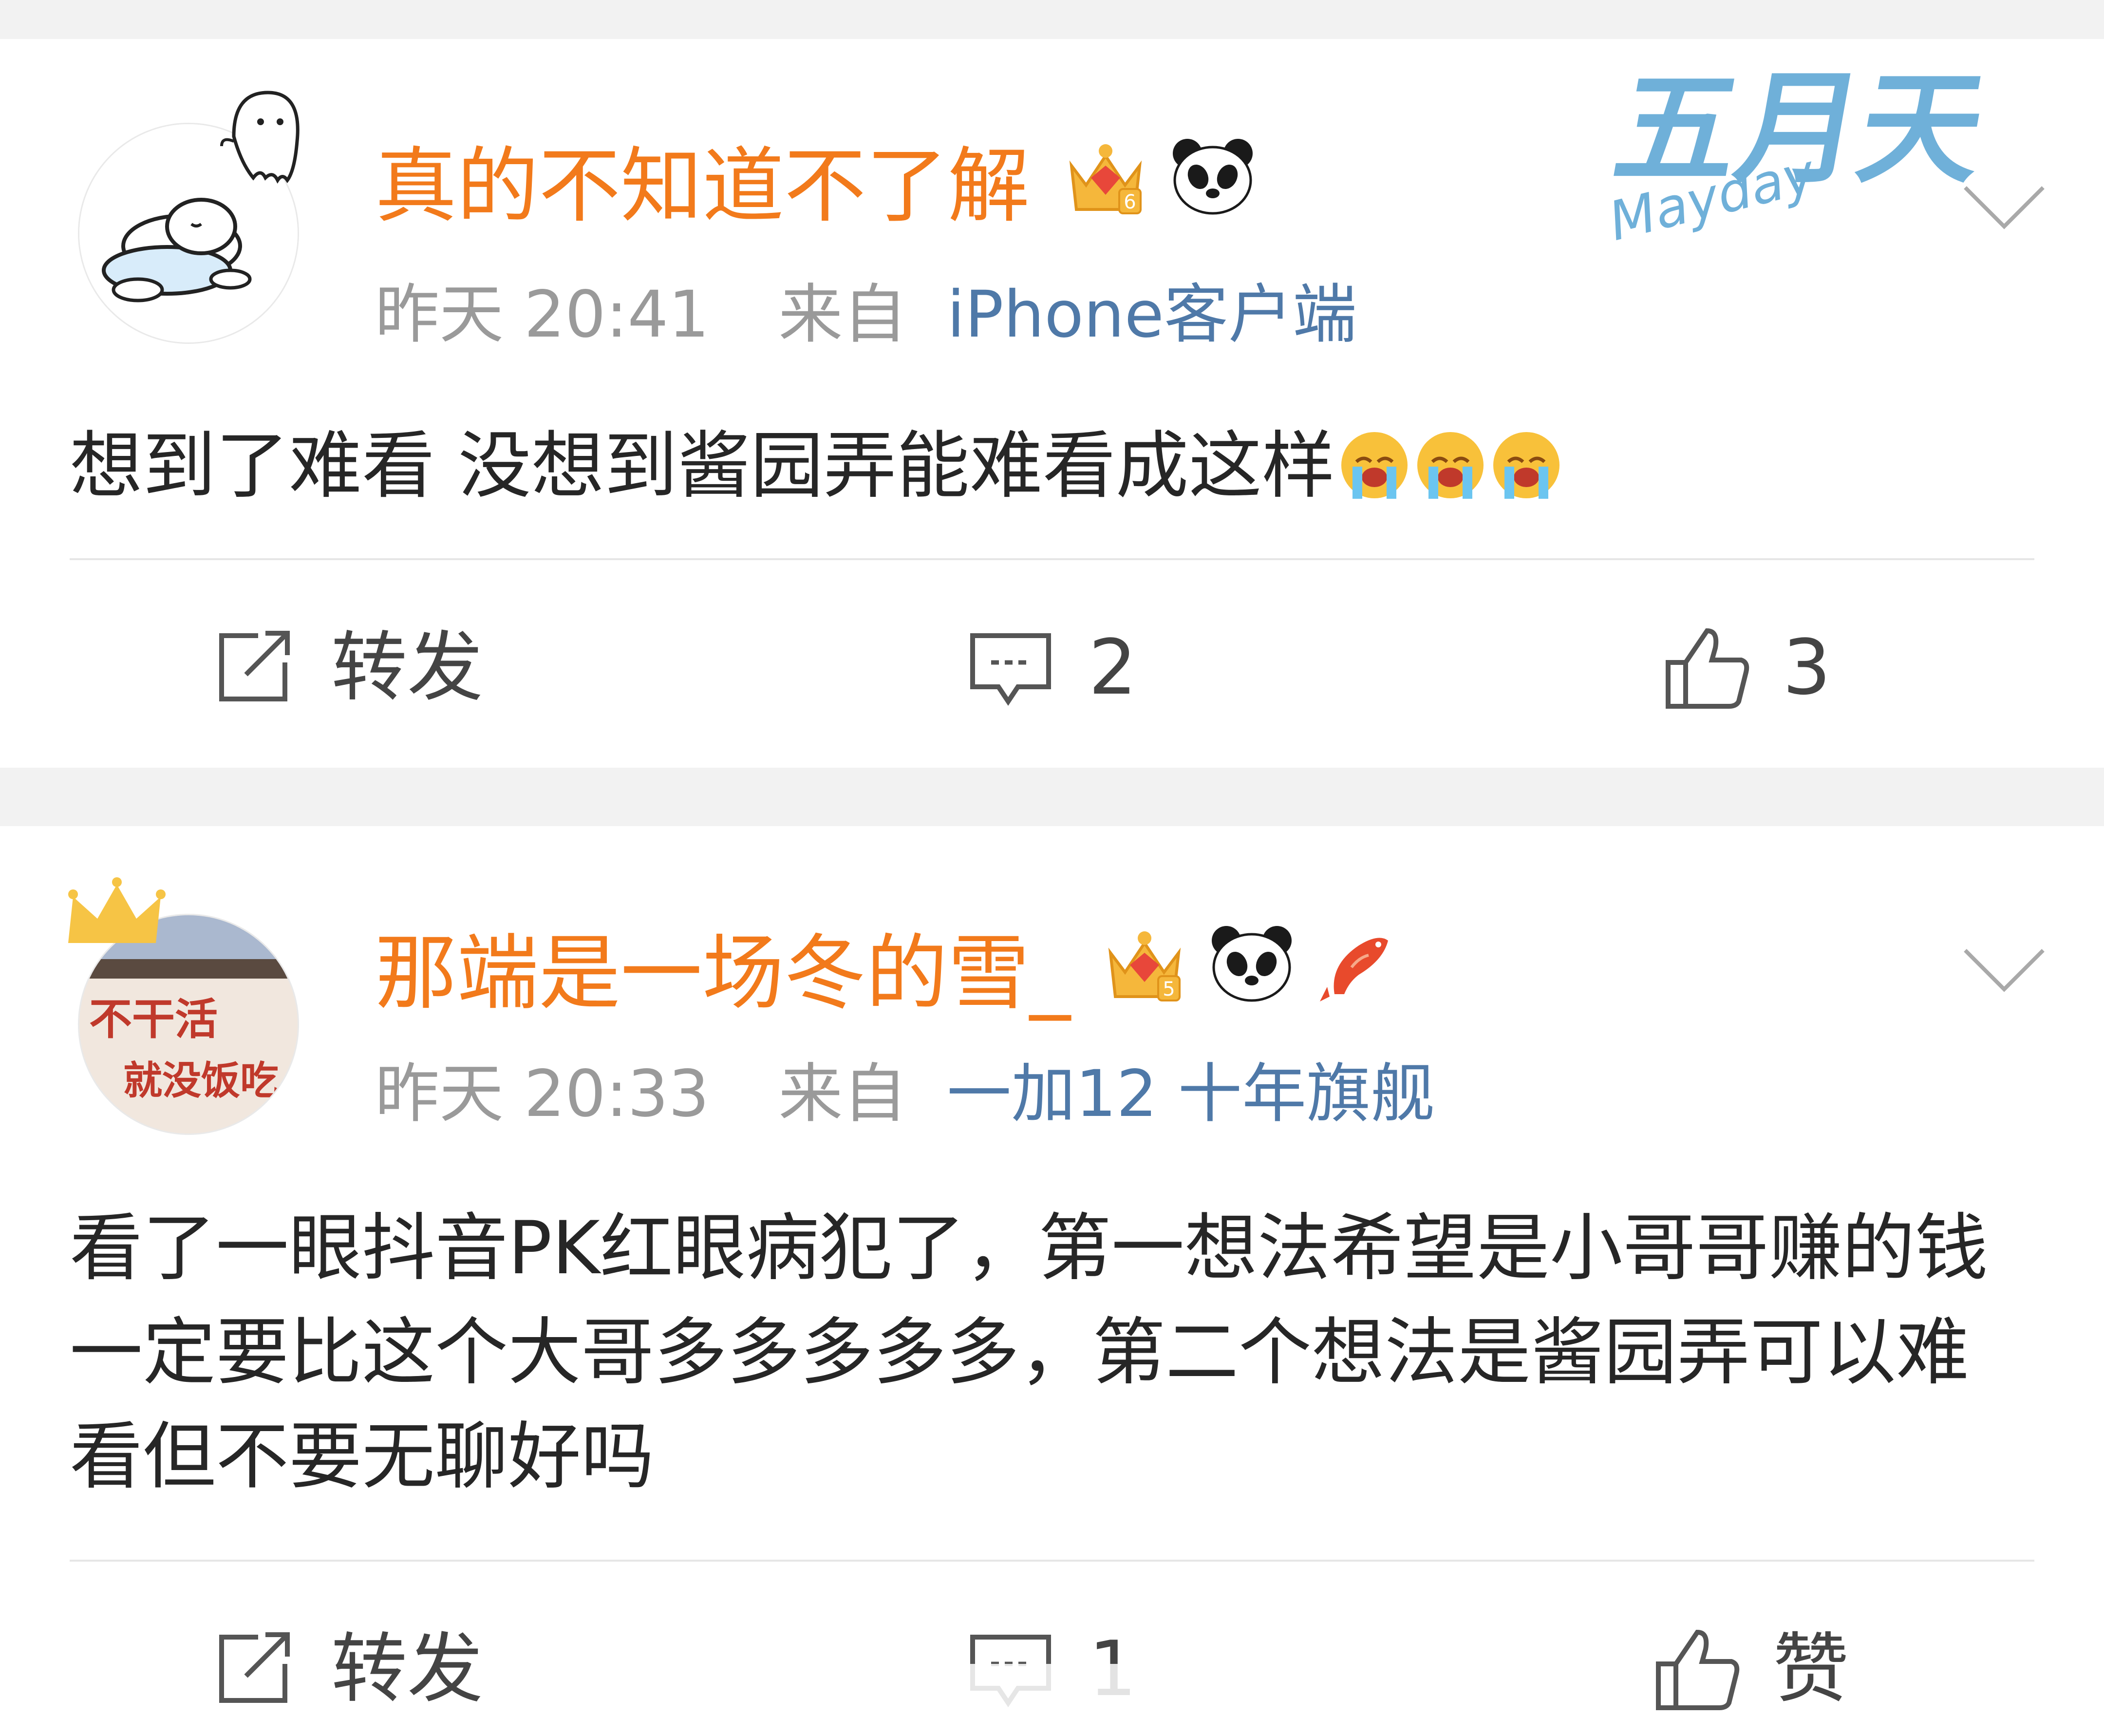 This screenshot has width=2104, height=1736. What do you see at coordinates (702, 186) in the screenshot?
I see `username: 真的不知道不了解` at bounding box center [702, 186].